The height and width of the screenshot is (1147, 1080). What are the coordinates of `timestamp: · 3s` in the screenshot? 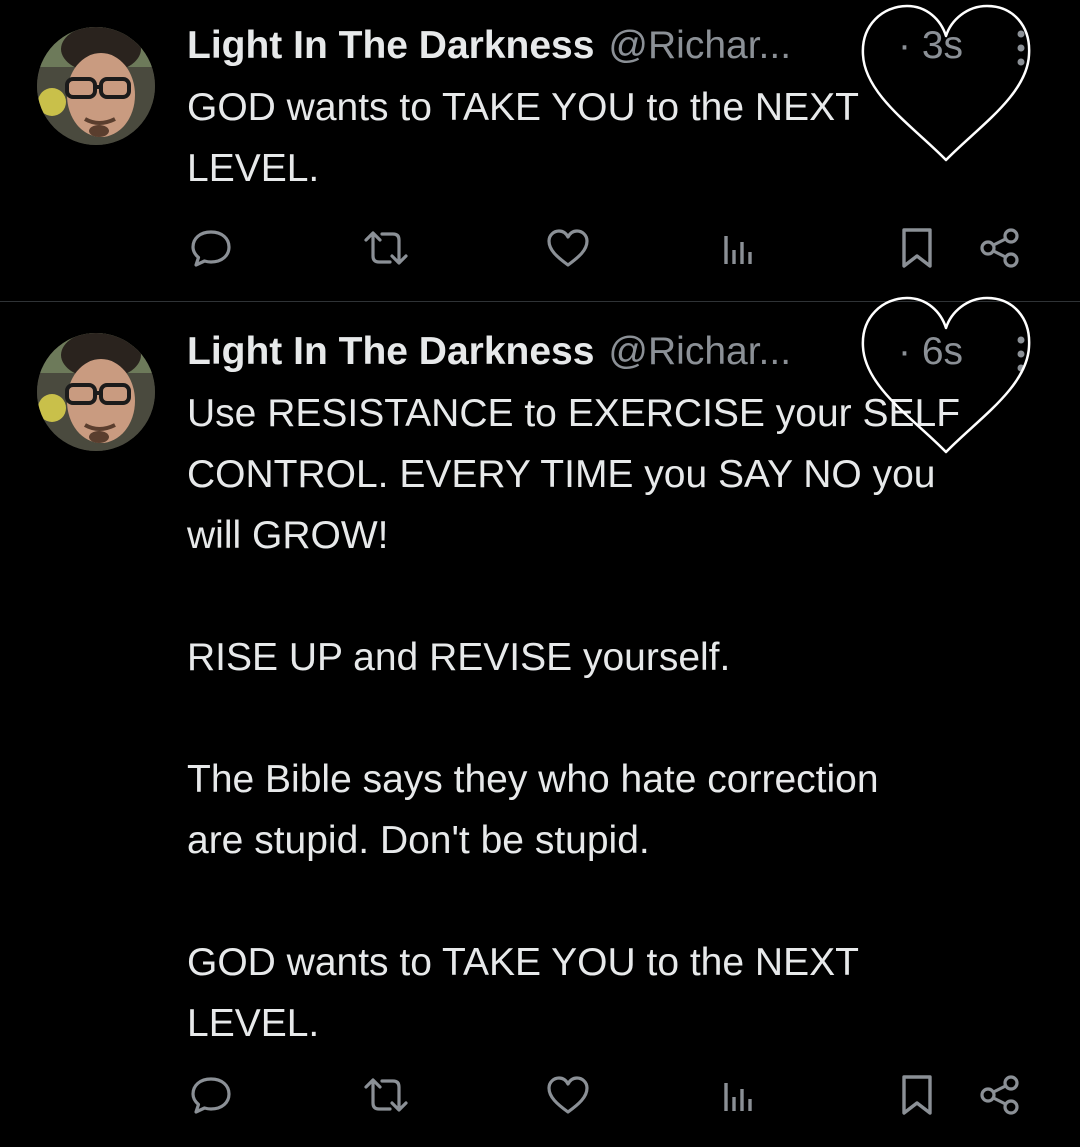 It's located at (930, 46).